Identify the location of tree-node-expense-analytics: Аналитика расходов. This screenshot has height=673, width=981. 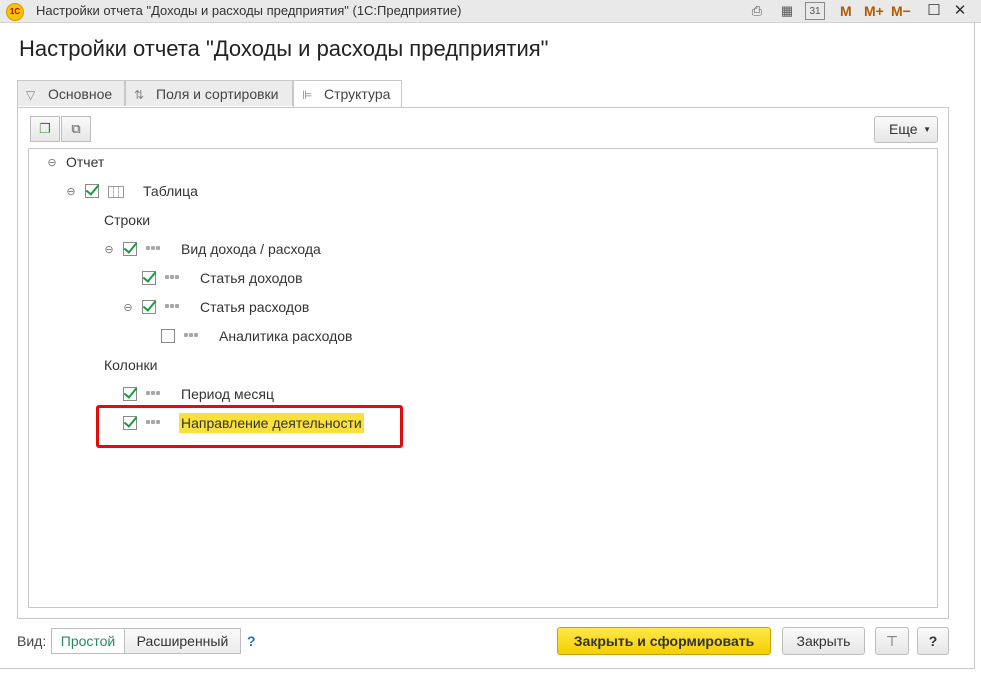
(285, 336).